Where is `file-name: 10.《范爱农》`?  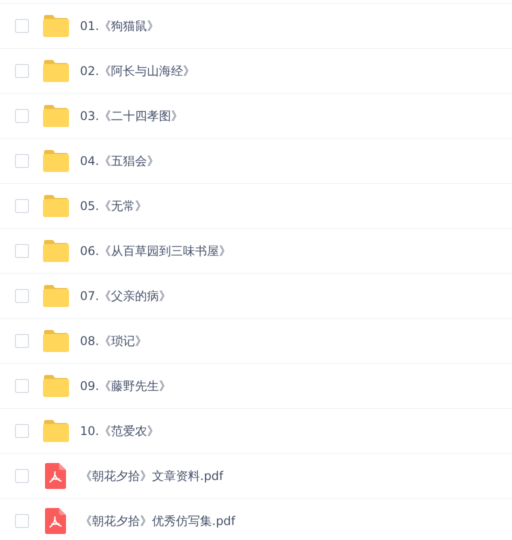
file-name: 10.《范爱农》 is located at coordinates (120, 431).